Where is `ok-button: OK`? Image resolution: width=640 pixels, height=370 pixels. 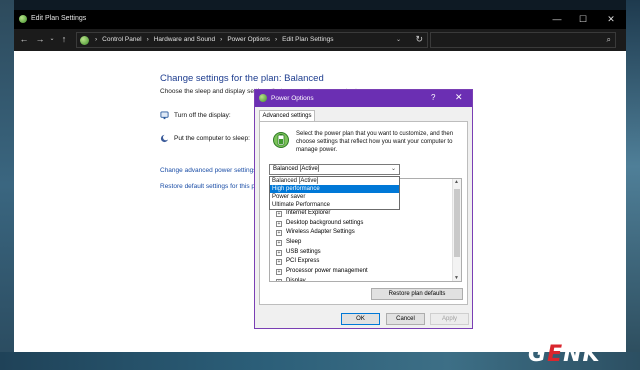
ok-button: OK is located at coordinates (360, 319).